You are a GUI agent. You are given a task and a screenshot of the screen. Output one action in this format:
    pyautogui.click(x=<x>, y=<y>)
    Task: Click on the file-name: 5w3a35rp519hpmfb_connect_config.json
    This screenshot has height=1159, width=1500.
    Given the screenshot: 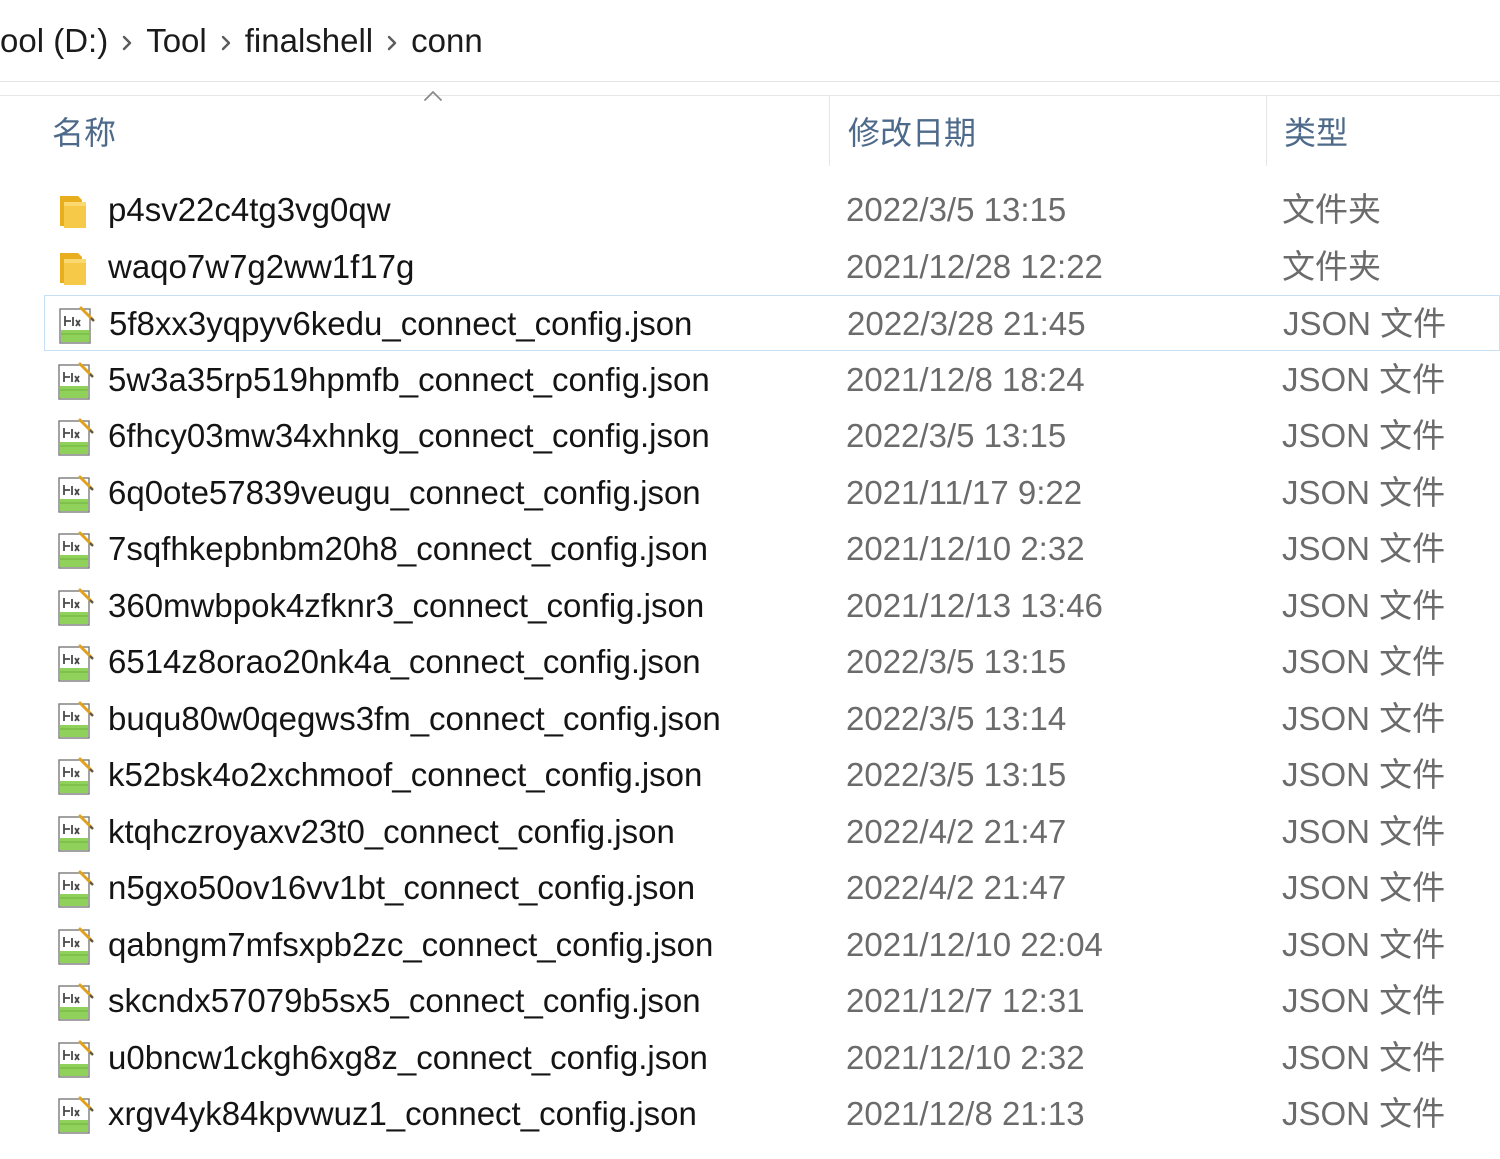 What is the action you would take?
    pyautogui.click(x=409, y=379)
    